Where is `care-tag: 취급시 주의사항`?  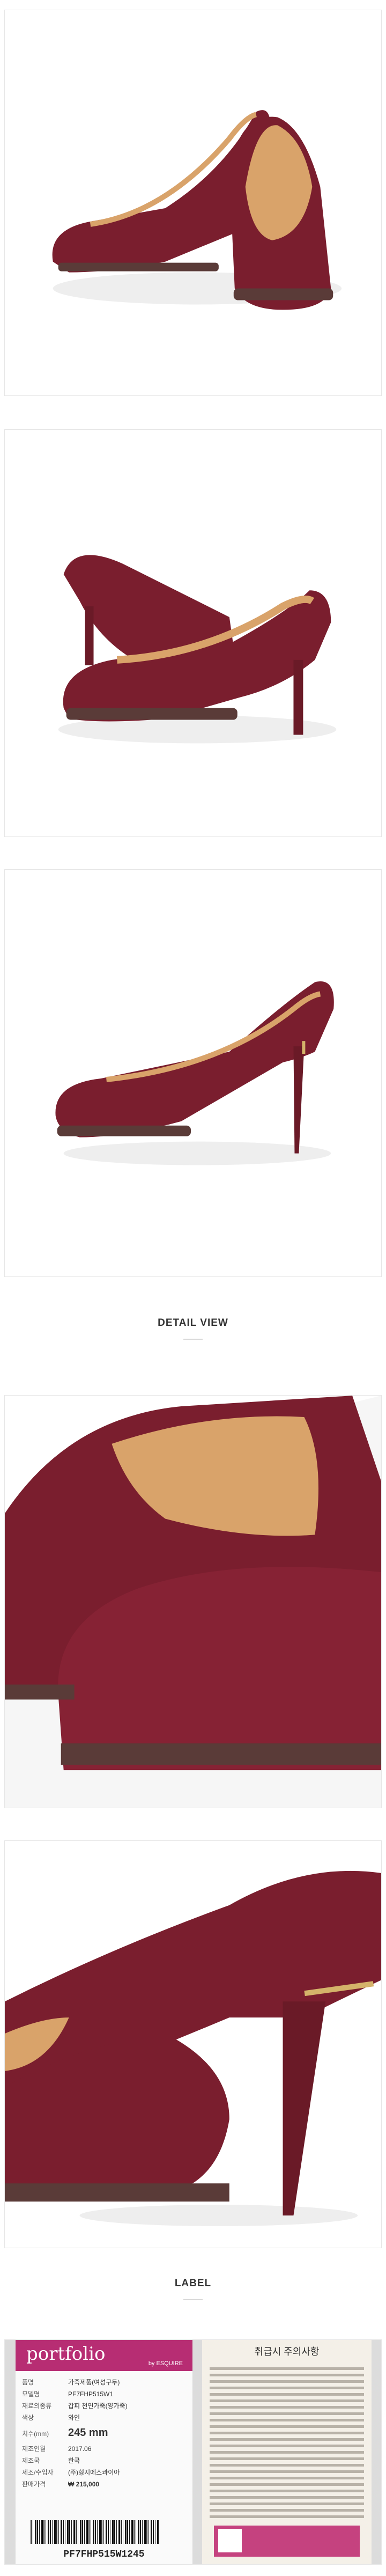 care-tag: 취급시 주의사항 is located at coordinates (287, 2452).